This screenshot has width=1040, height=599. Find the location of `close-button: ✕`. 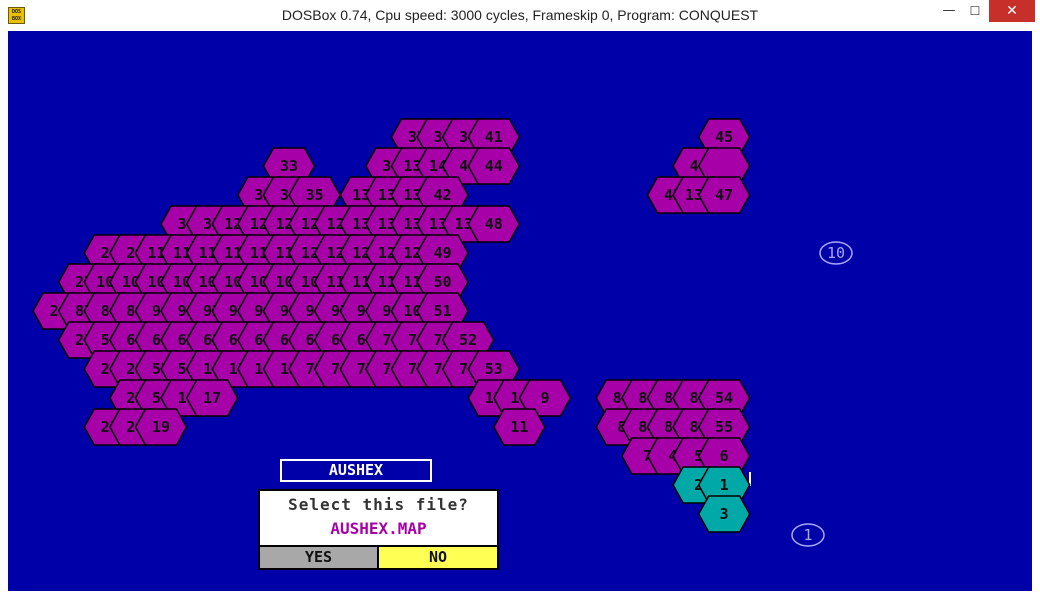

close-button: ✕ is located at coordinates (1012, 11).